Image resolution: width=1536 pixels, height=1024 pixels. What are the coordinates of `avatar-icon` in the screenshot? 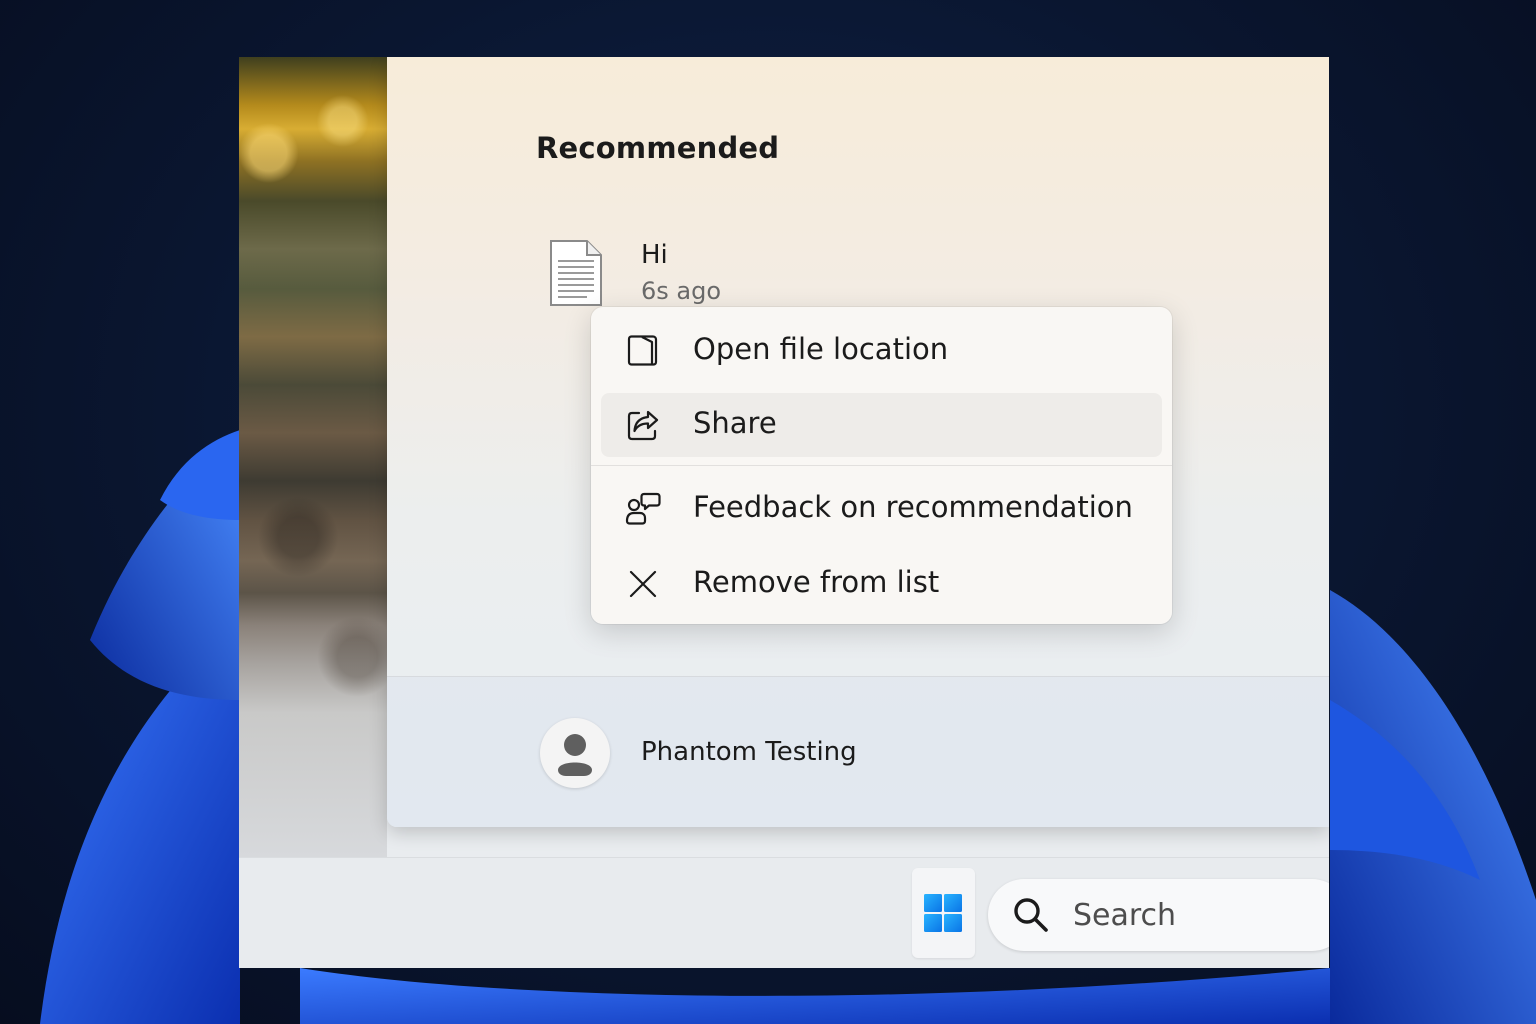 It's located at (575, 755).